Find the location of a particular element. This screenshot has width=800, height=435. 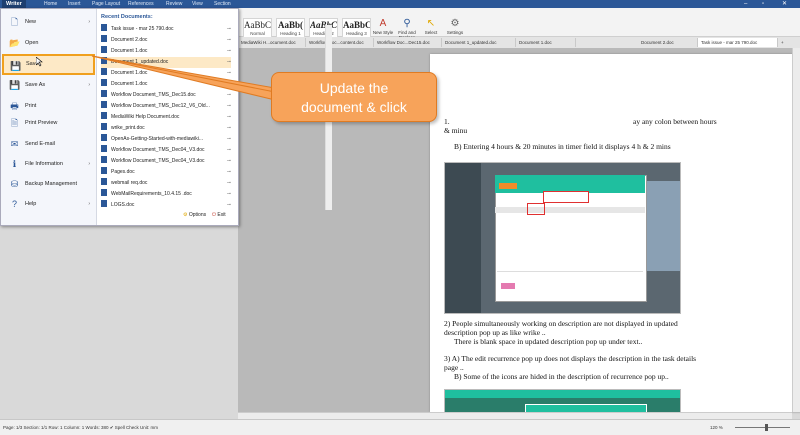

callout-tail is located at coordinates (183, 78).